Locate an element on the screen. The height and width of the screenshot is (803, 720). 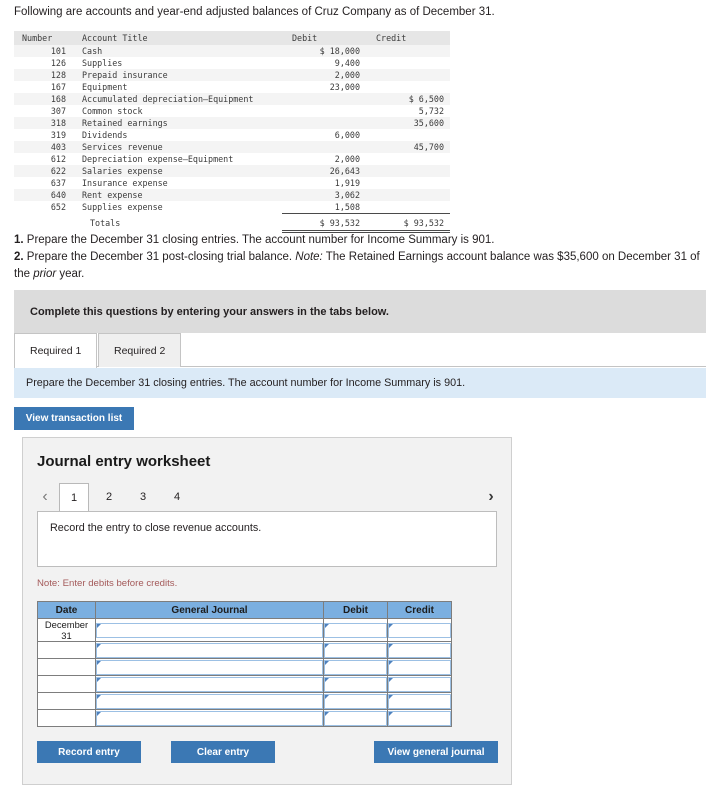
table-row-totals: Totals $ 93,532 $ 93,532 is located at coordinates (232, 223).